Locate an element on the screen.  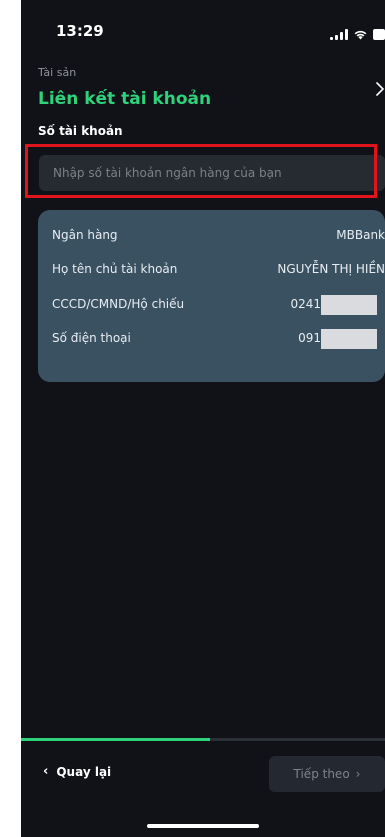
input-highlight-box is located at coordinates (201, 171).